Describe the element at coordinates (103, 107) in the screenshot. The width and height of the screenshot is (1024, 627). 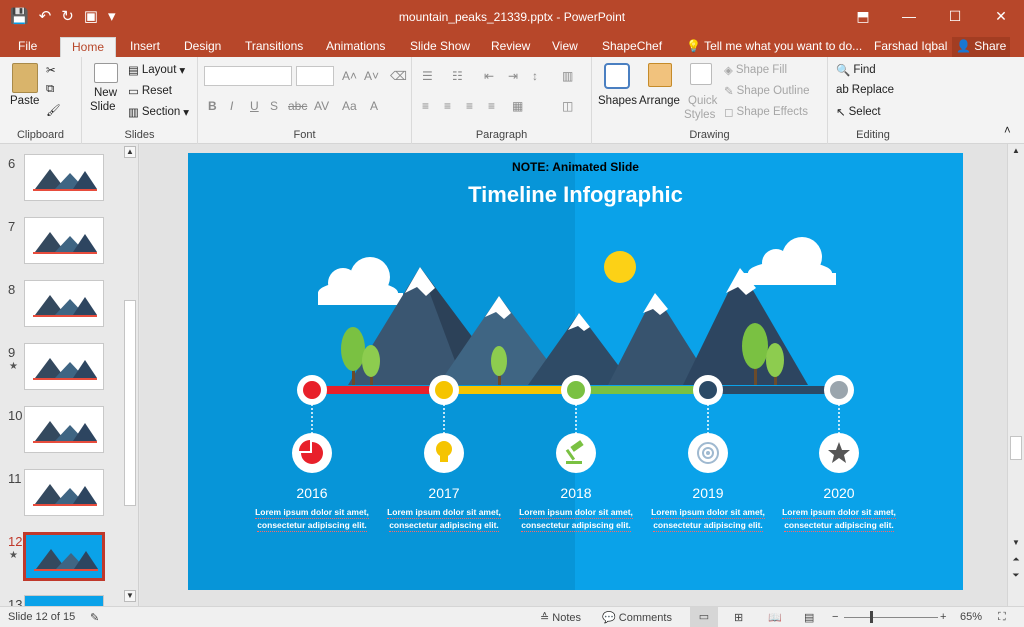
I see `new-slide-label-2: Slide` at that location.